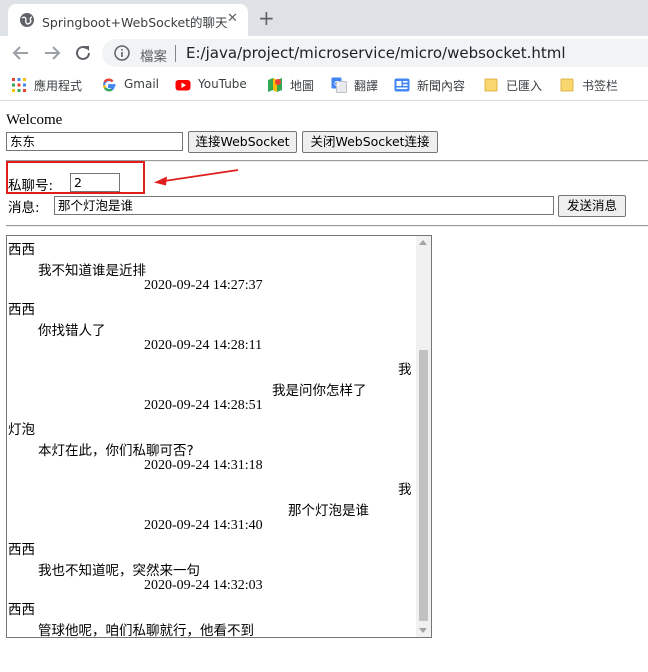 The image size is (648, 672). I want to click on bookmark-label: 书签栏, so click(600, 86).